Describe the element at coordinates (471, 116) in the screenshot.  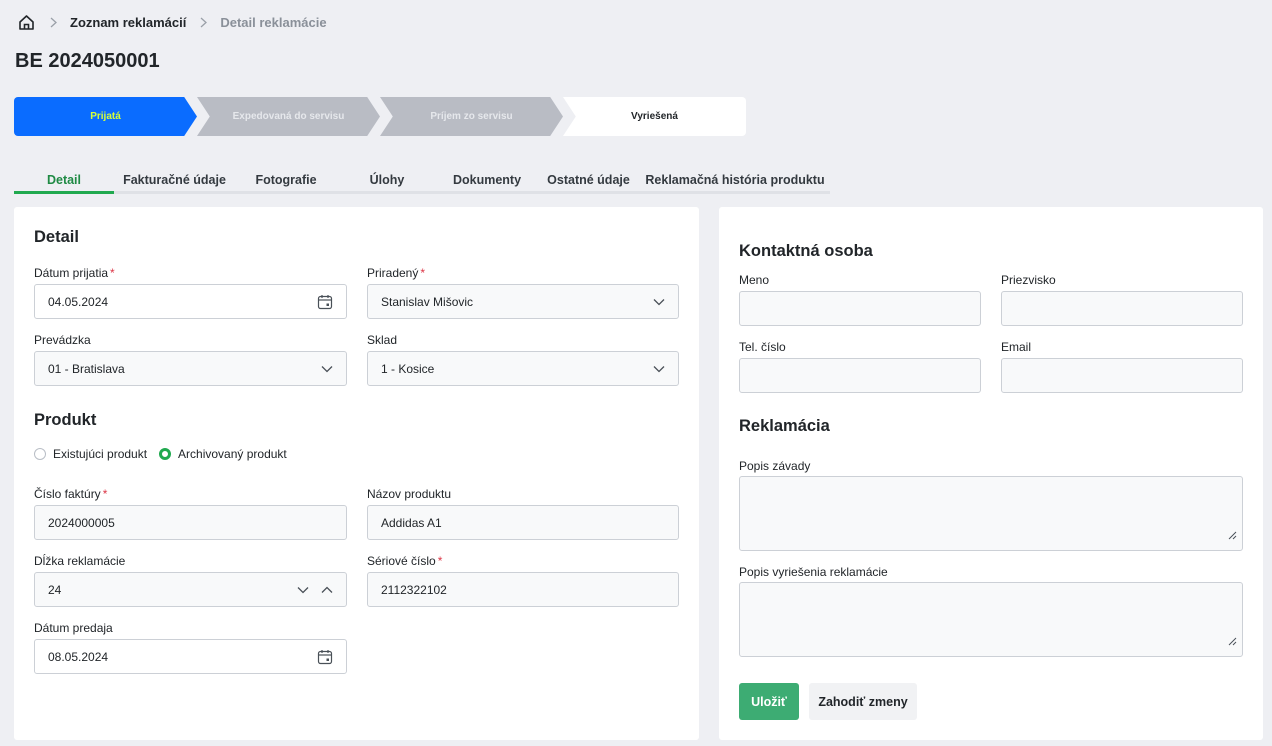
I see `step-received-from-service: Príjem zo servisu` at that location.